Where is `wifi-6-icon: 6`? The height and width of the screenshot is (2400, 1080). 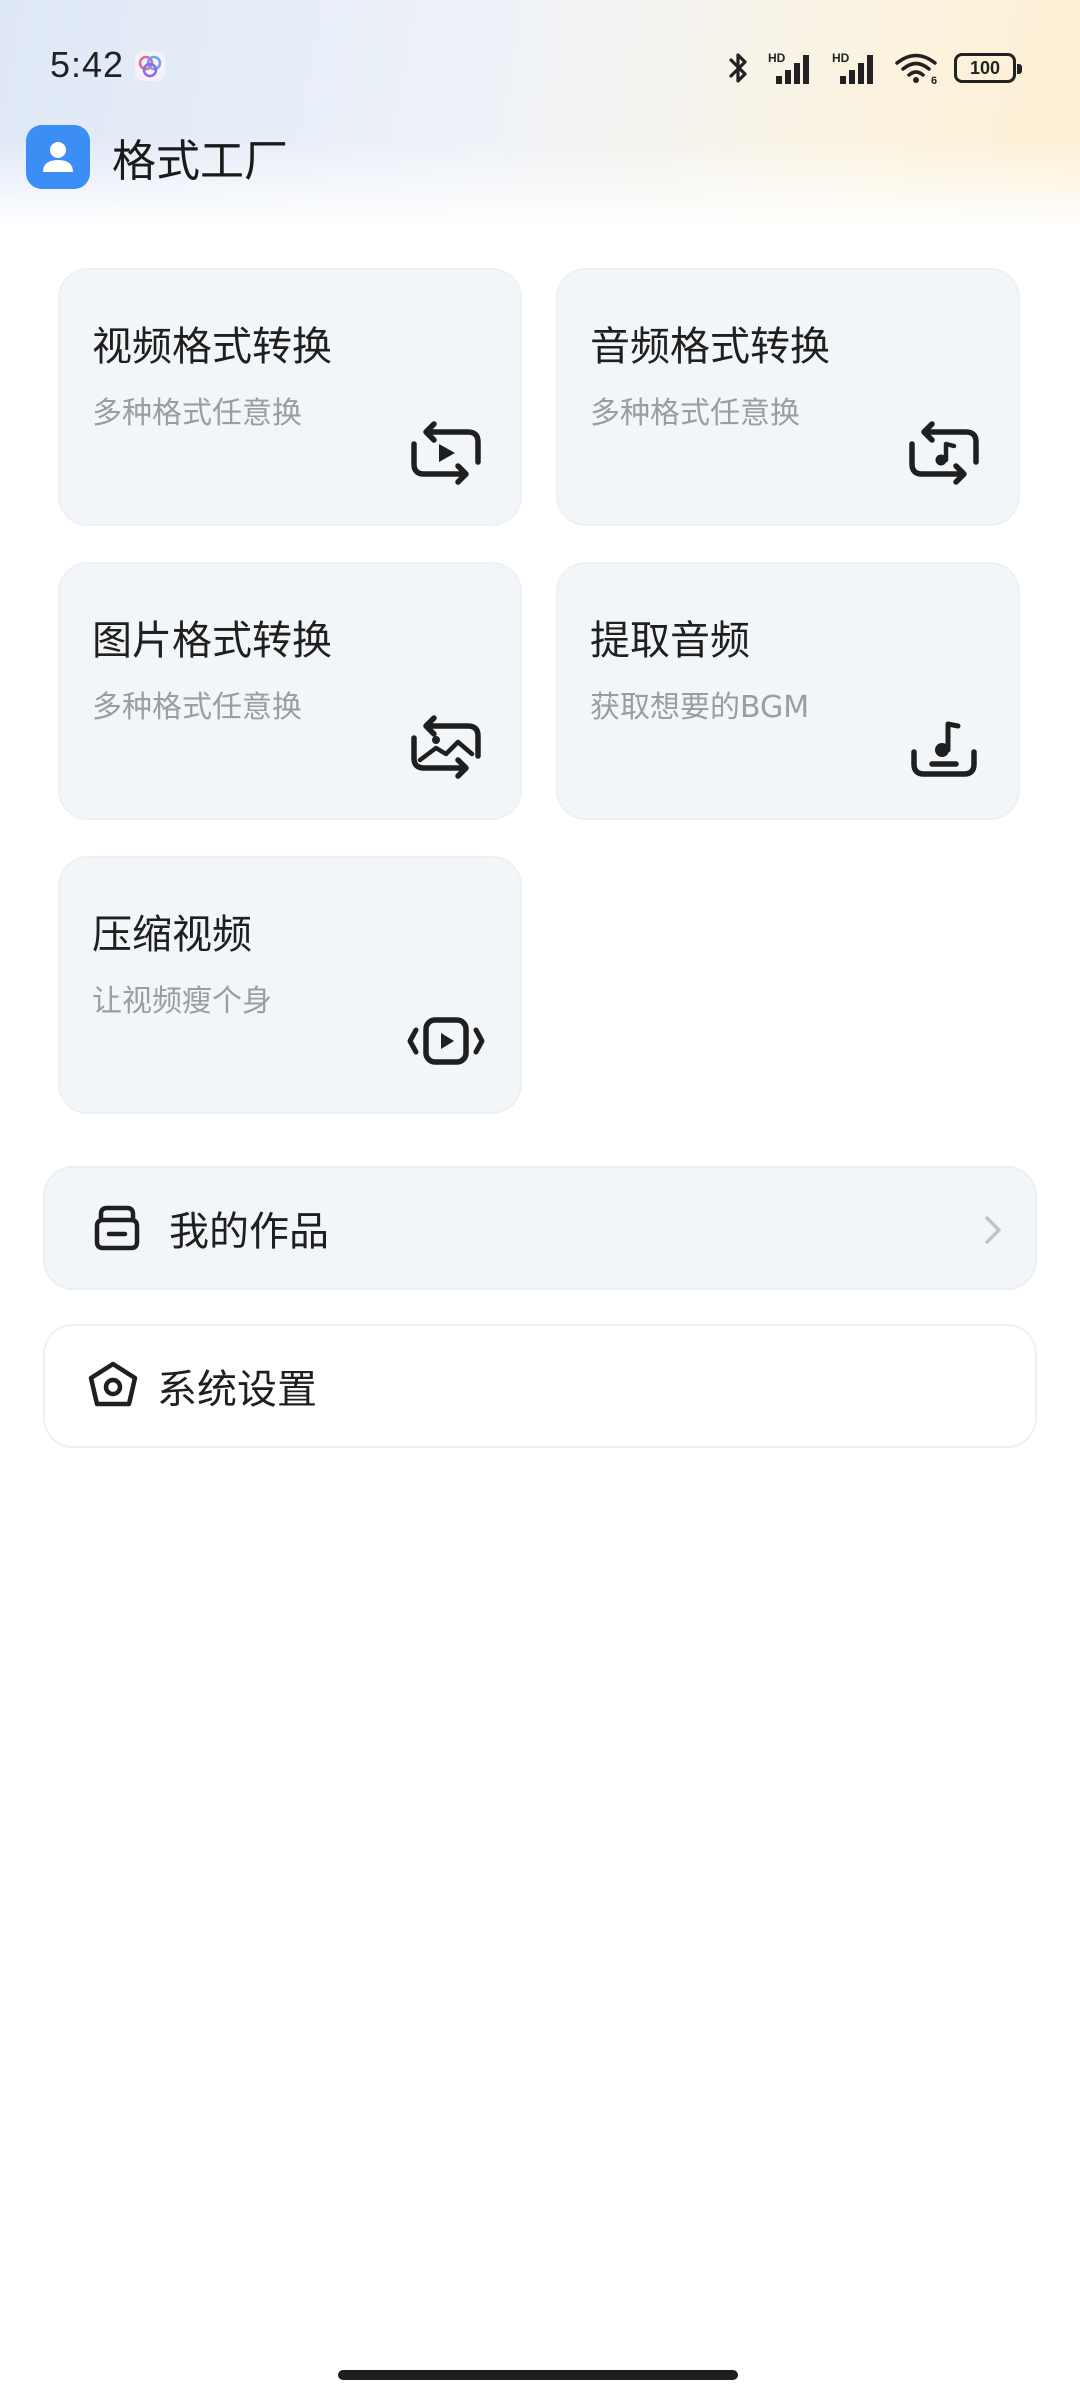 wifi-6-icon: 6 is located at coordinates (917, 68).